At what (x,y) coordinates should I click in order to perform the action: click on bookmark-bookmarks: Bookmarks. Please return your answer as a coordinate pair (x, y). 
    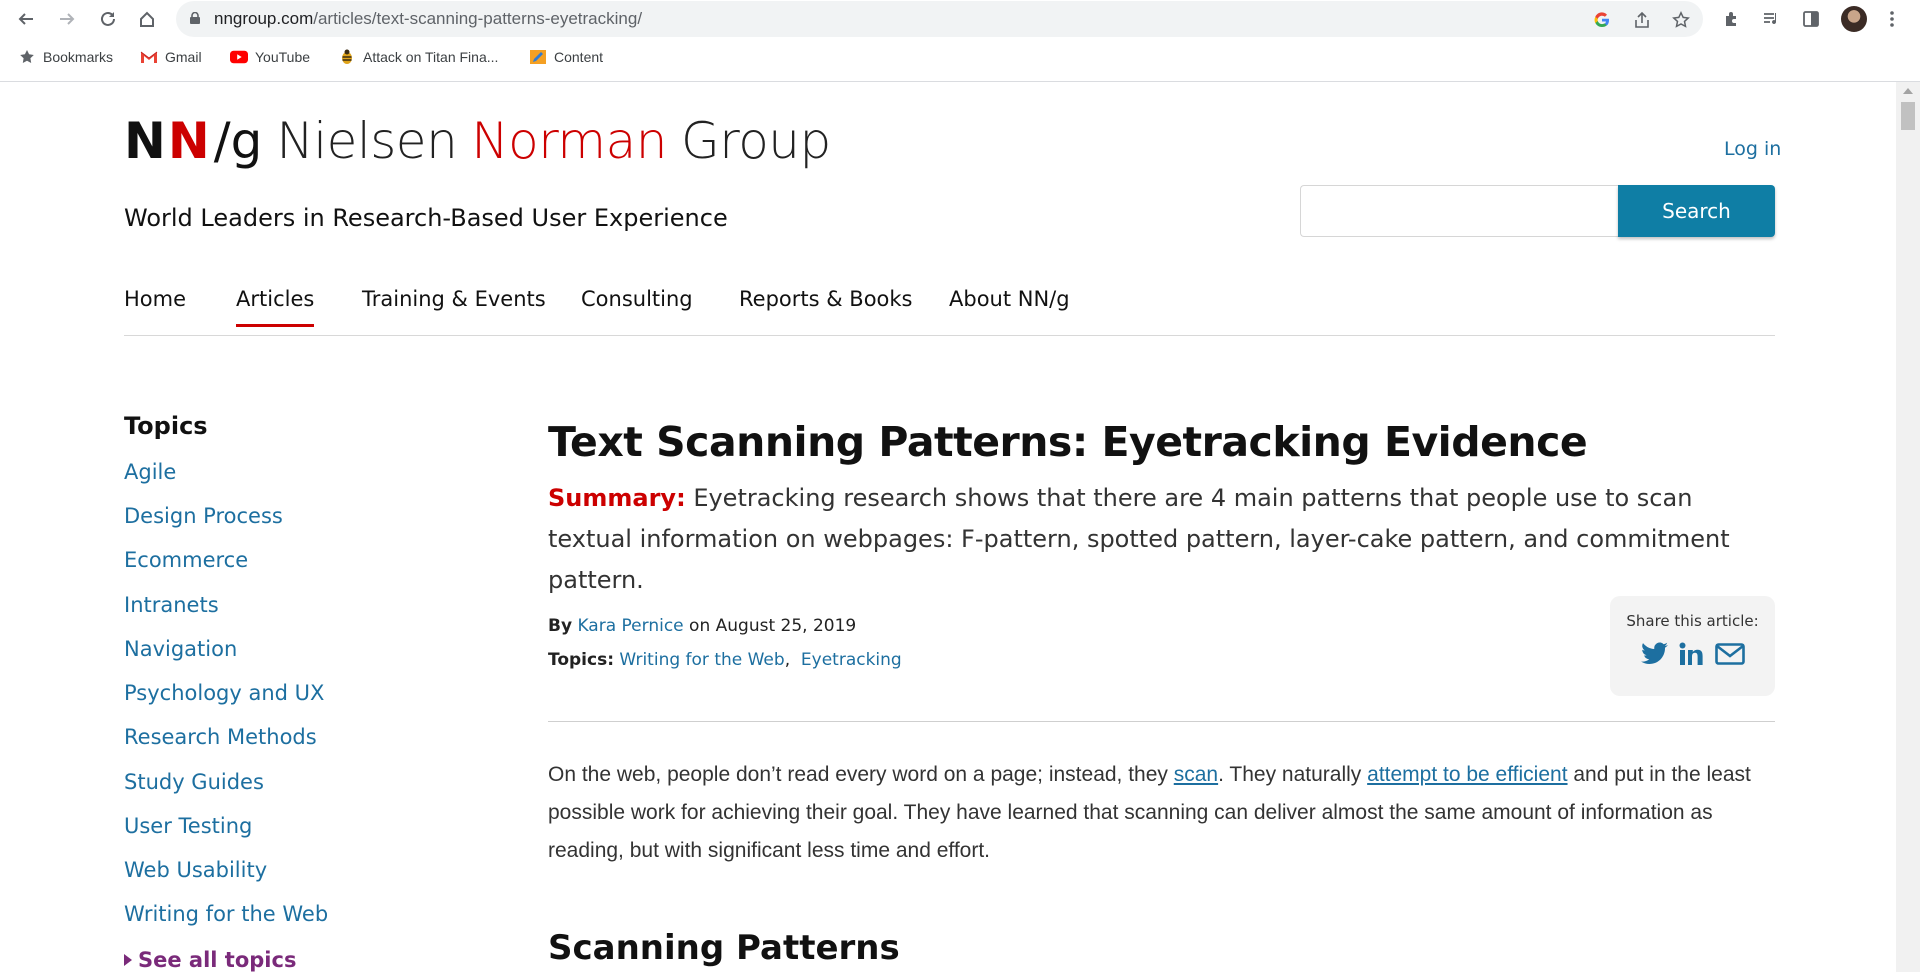
    Looking at the image, I should click on (65, 57).